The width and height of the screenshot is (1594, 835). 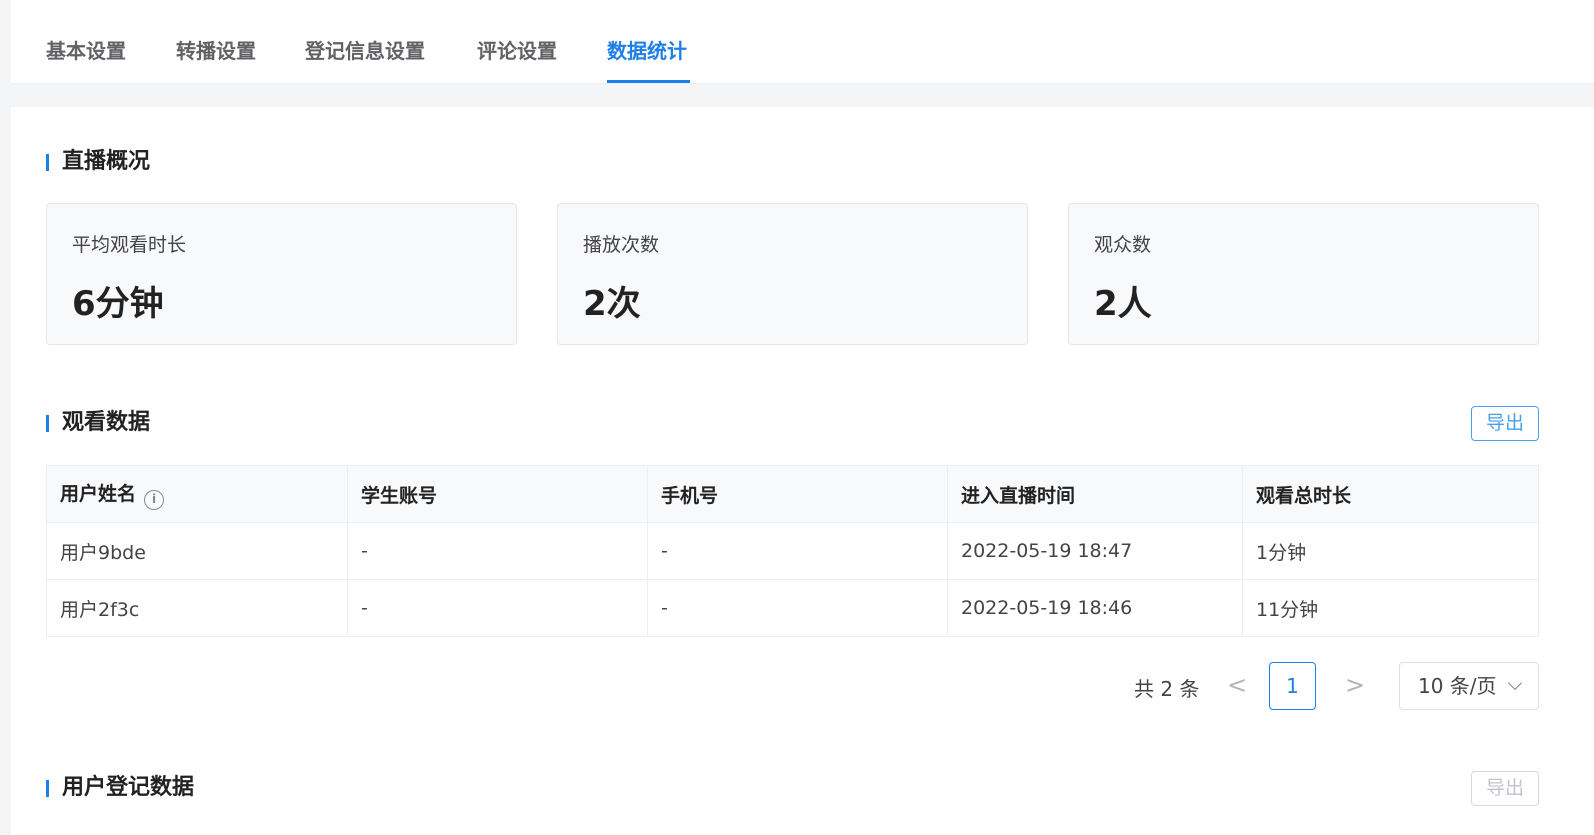 What do you see at coordinates (497, 494) in the screenshot?
I see `column-header-student-account: 学生账号` at bounding box center [497, 494].